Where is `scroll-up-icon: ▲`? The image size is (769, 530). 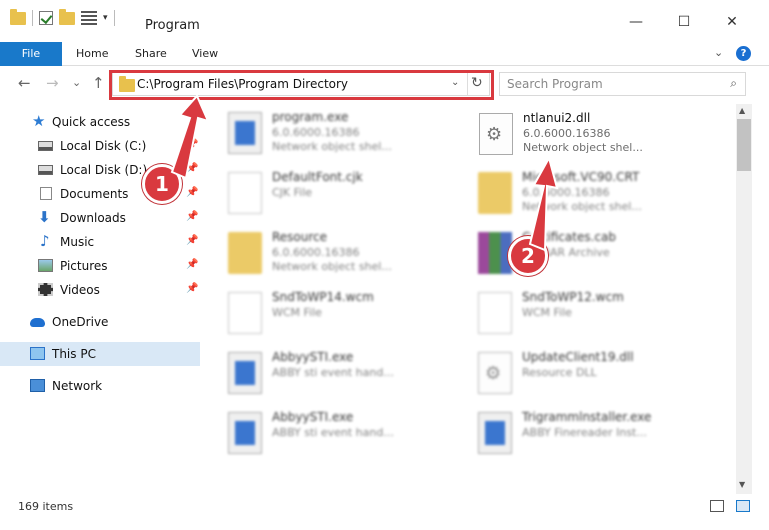
scroll-up-icon: ▲ is located at coordinates (742, 110).